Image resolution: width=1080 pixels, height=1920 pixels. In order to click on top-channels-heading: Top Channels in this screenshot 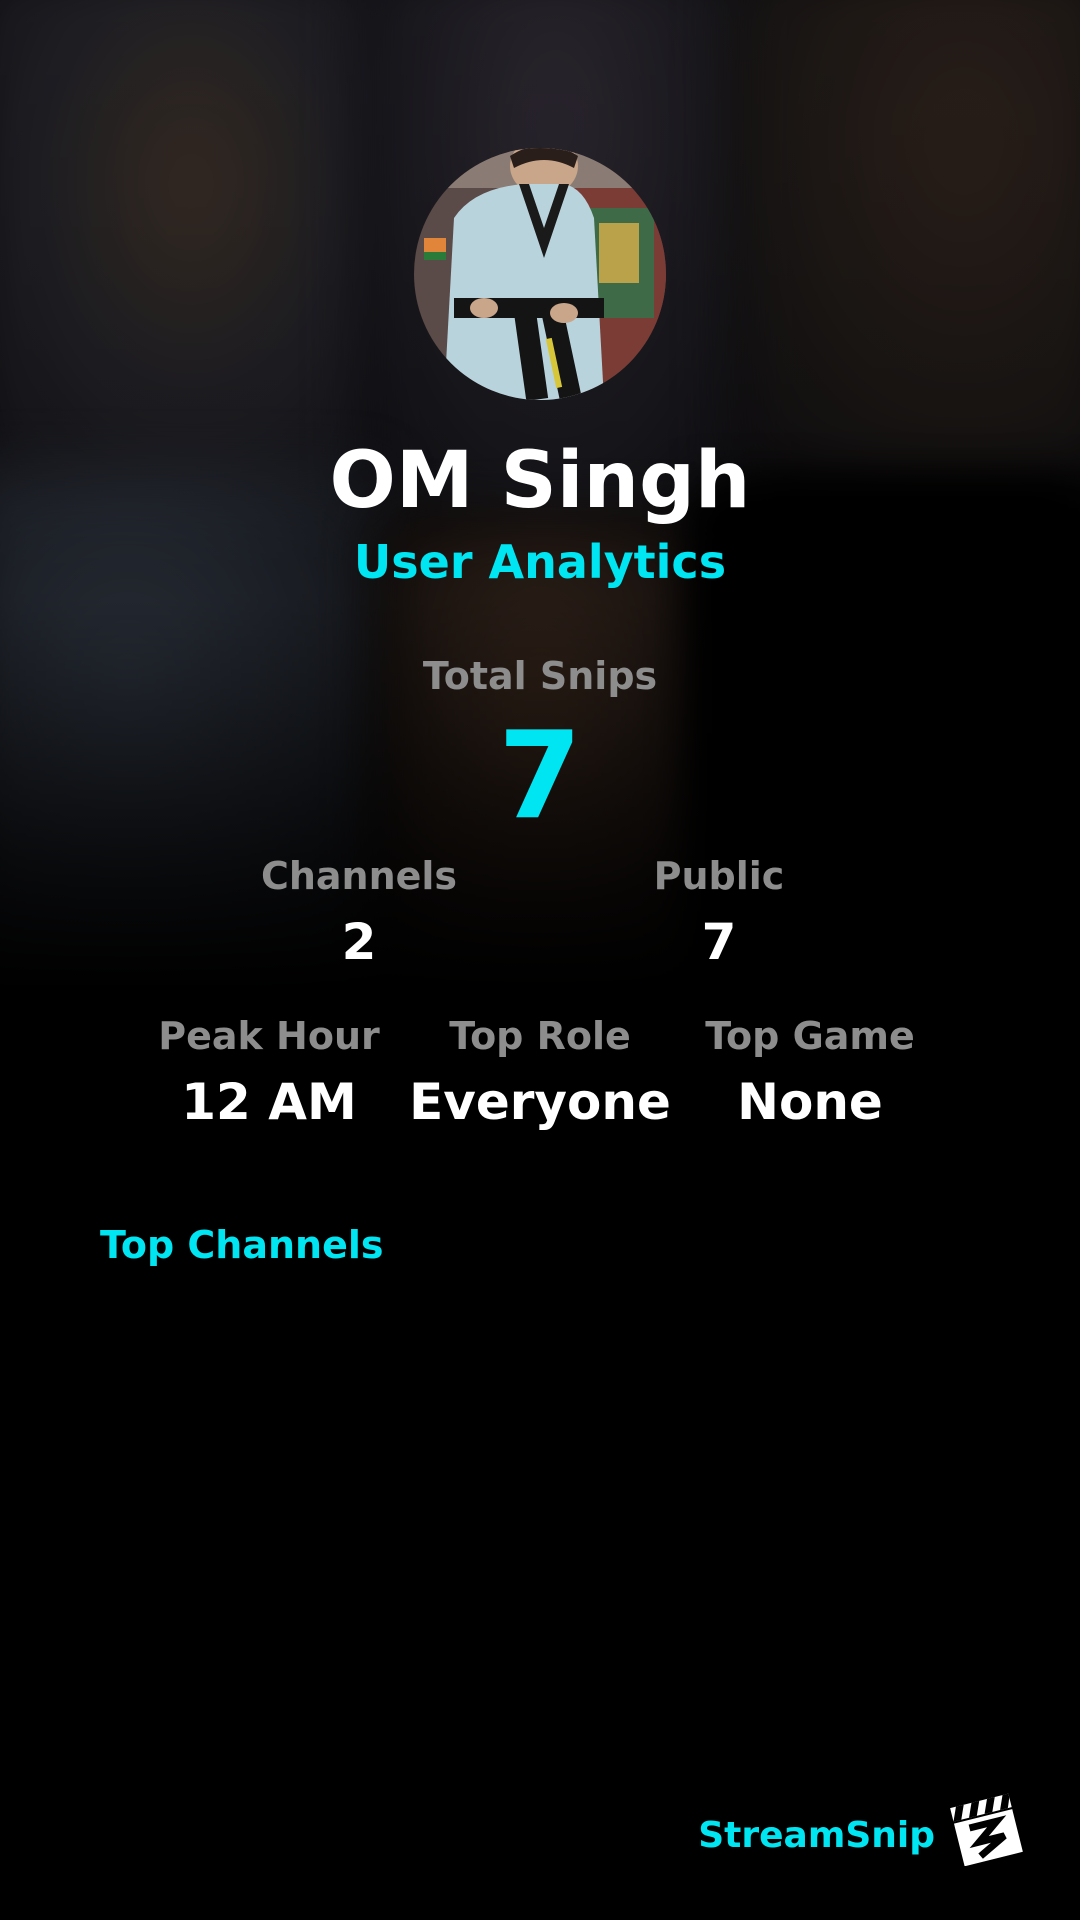, I will do `click(242, 1245)`.